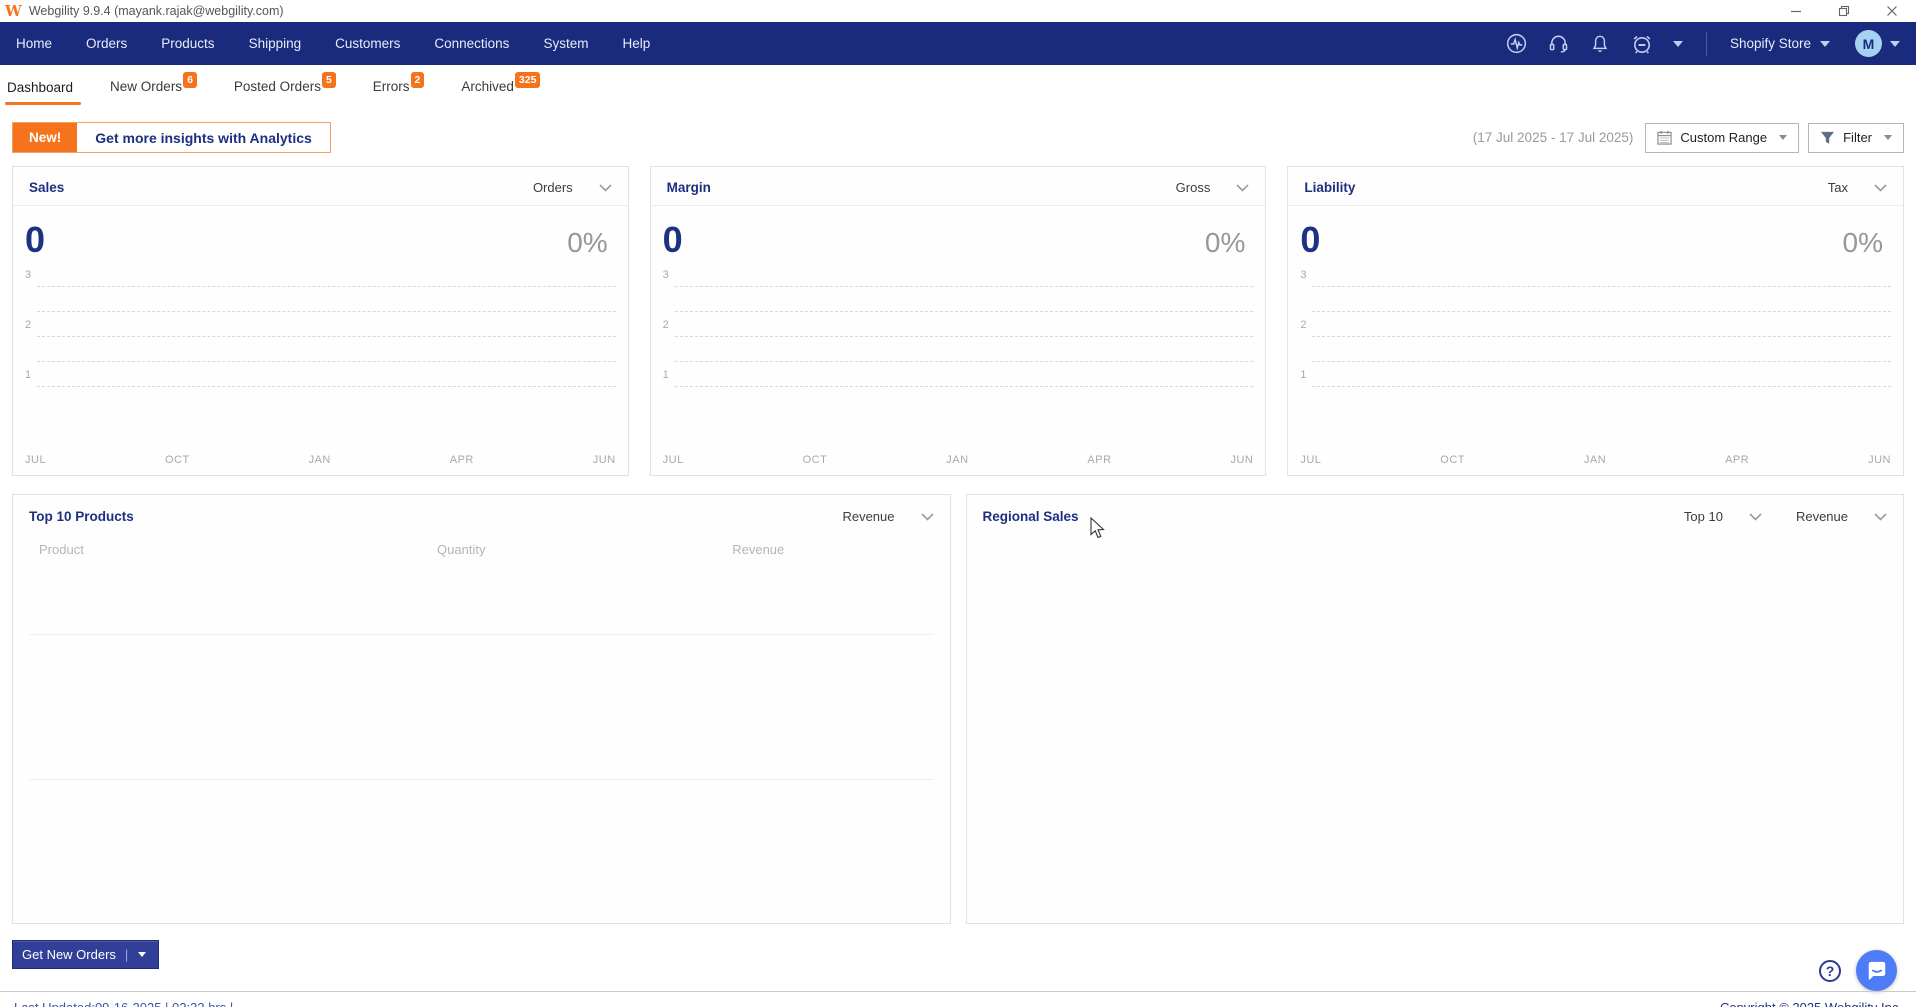  What do you see at coordinates (1877, 43) in the screenshot?
I see `user-avatar-dropdown: M` at bounding box center [1877, 43].